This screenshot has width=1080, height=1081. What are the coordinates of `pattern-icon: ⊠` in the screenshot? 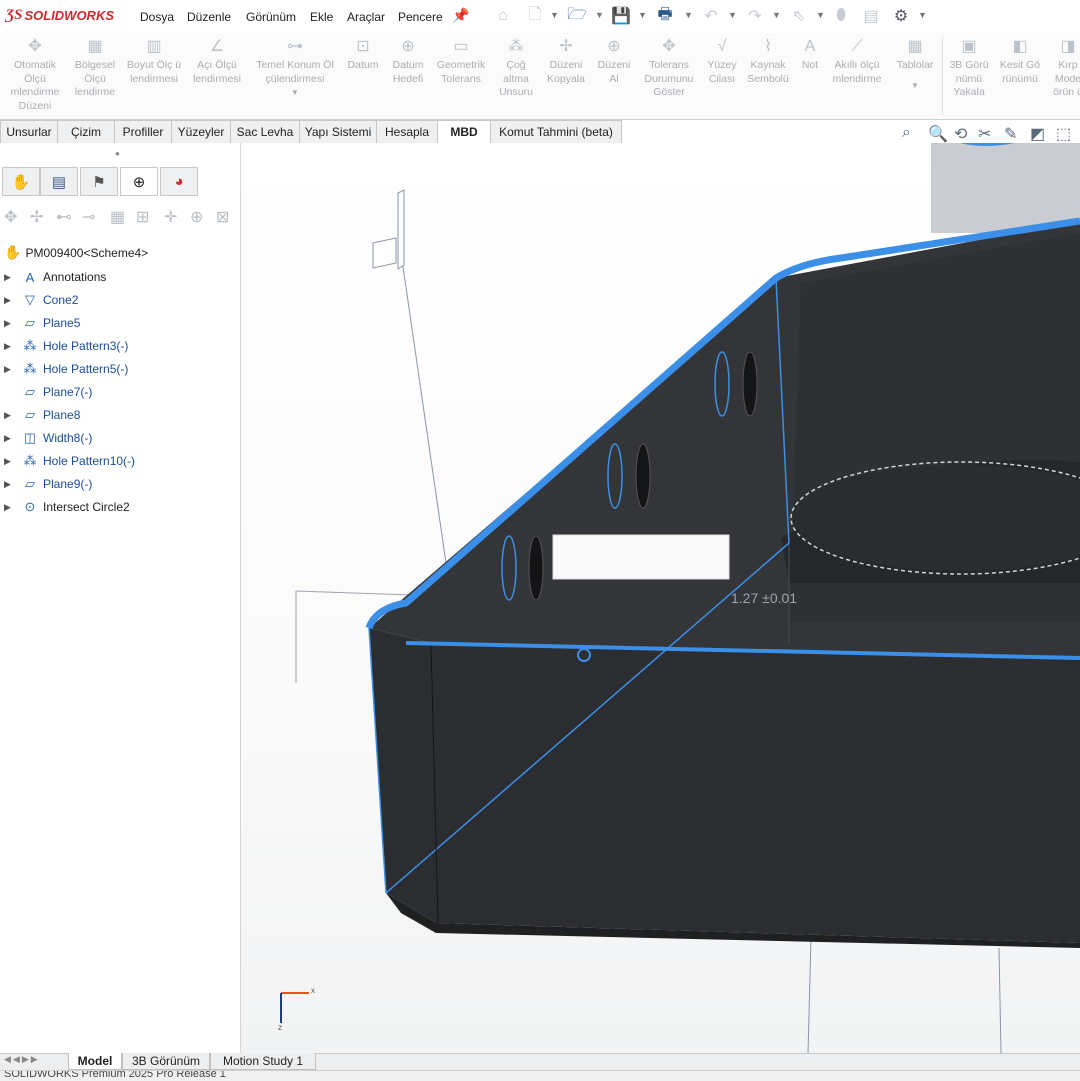 It's located at (222, 217).